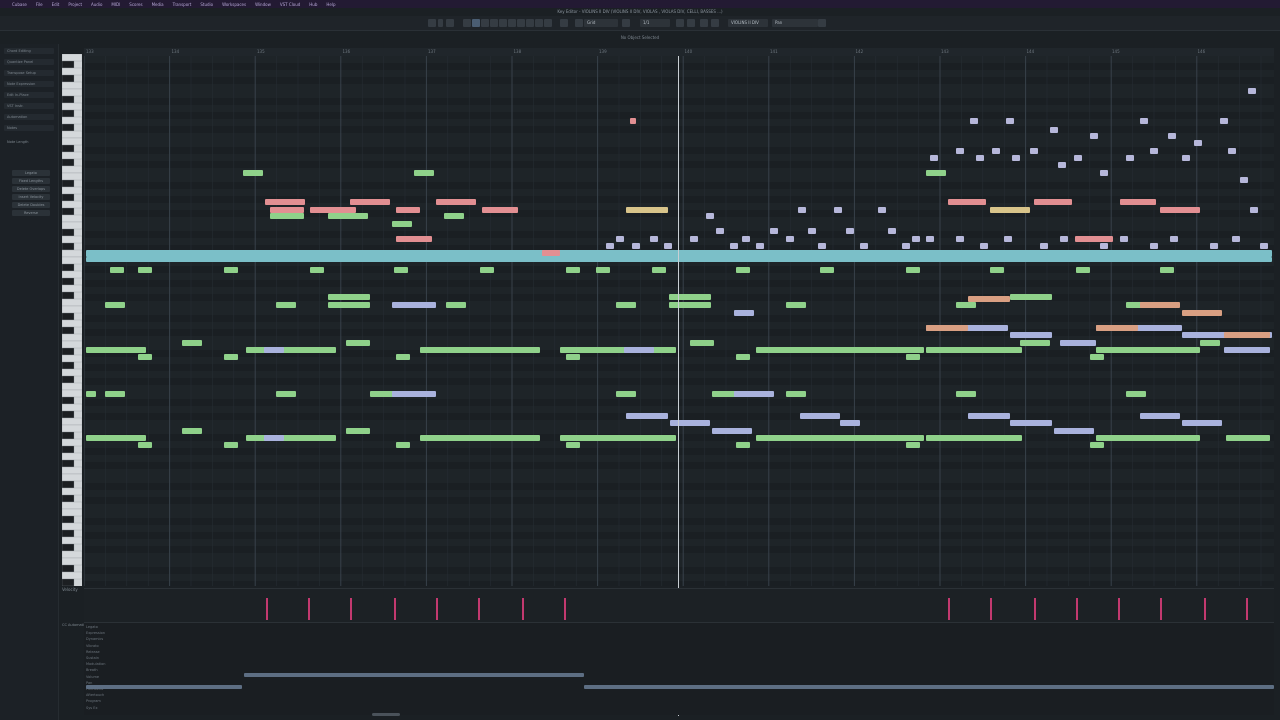  What do you see at coordinates (548, 23) in the screenshot?
I see `time-warp-tool` at bounding box center [548, 23].